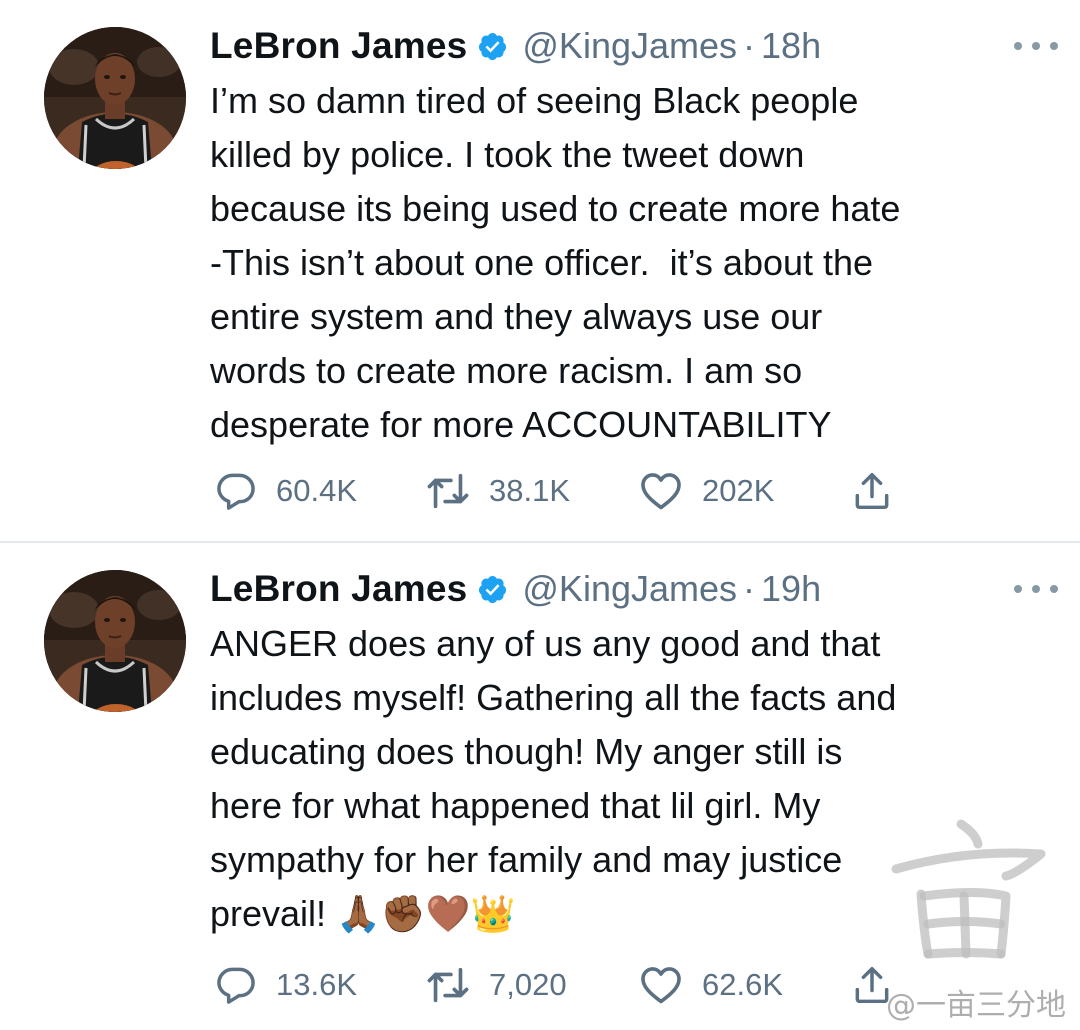  Describe the element at coordinates (791, 589) in the screenshot. I see `tweet-timestamp: 19h` at that location.